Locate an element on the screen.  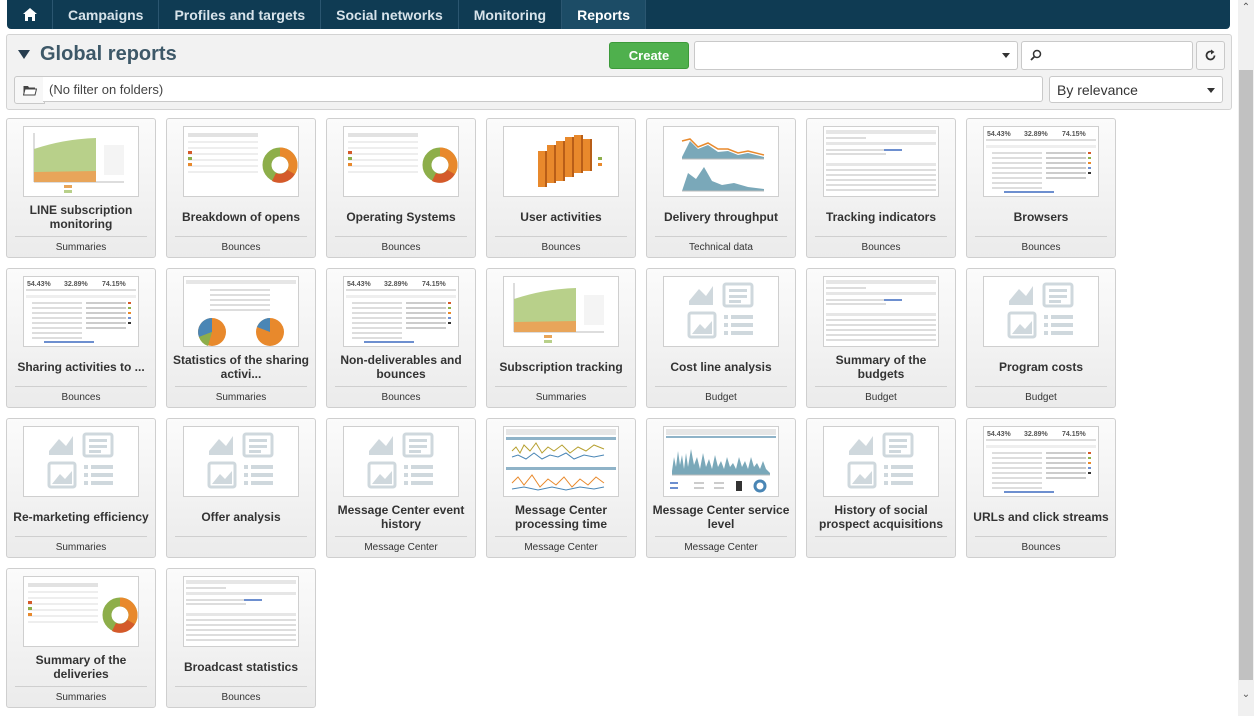
report-name: Re-marketing efficiency is located at coordinates (81, 517).